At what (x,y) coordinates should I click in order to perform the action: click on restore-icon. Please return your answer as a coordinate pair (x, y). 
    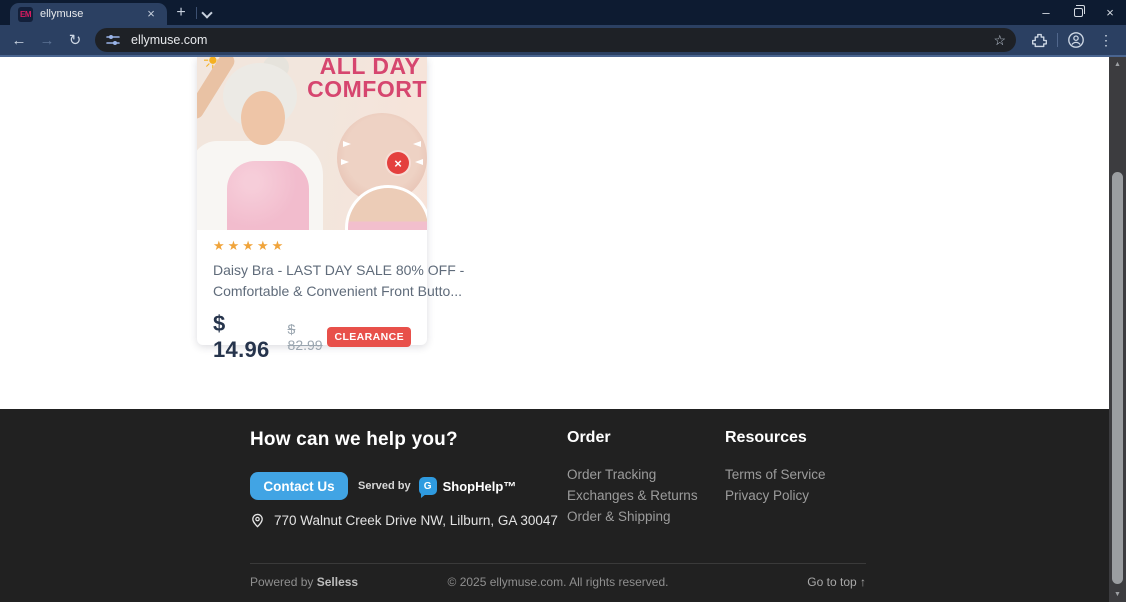
    Looking at the image, I should click on (1079, 11).